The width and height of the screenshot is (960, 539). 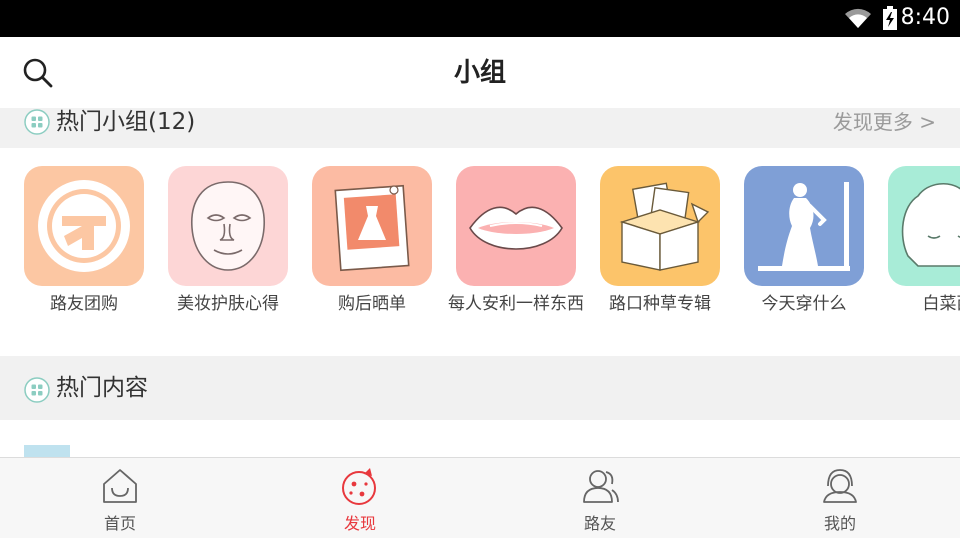 I want to click on section-title: 热门内容, so click(x=102, y=388).